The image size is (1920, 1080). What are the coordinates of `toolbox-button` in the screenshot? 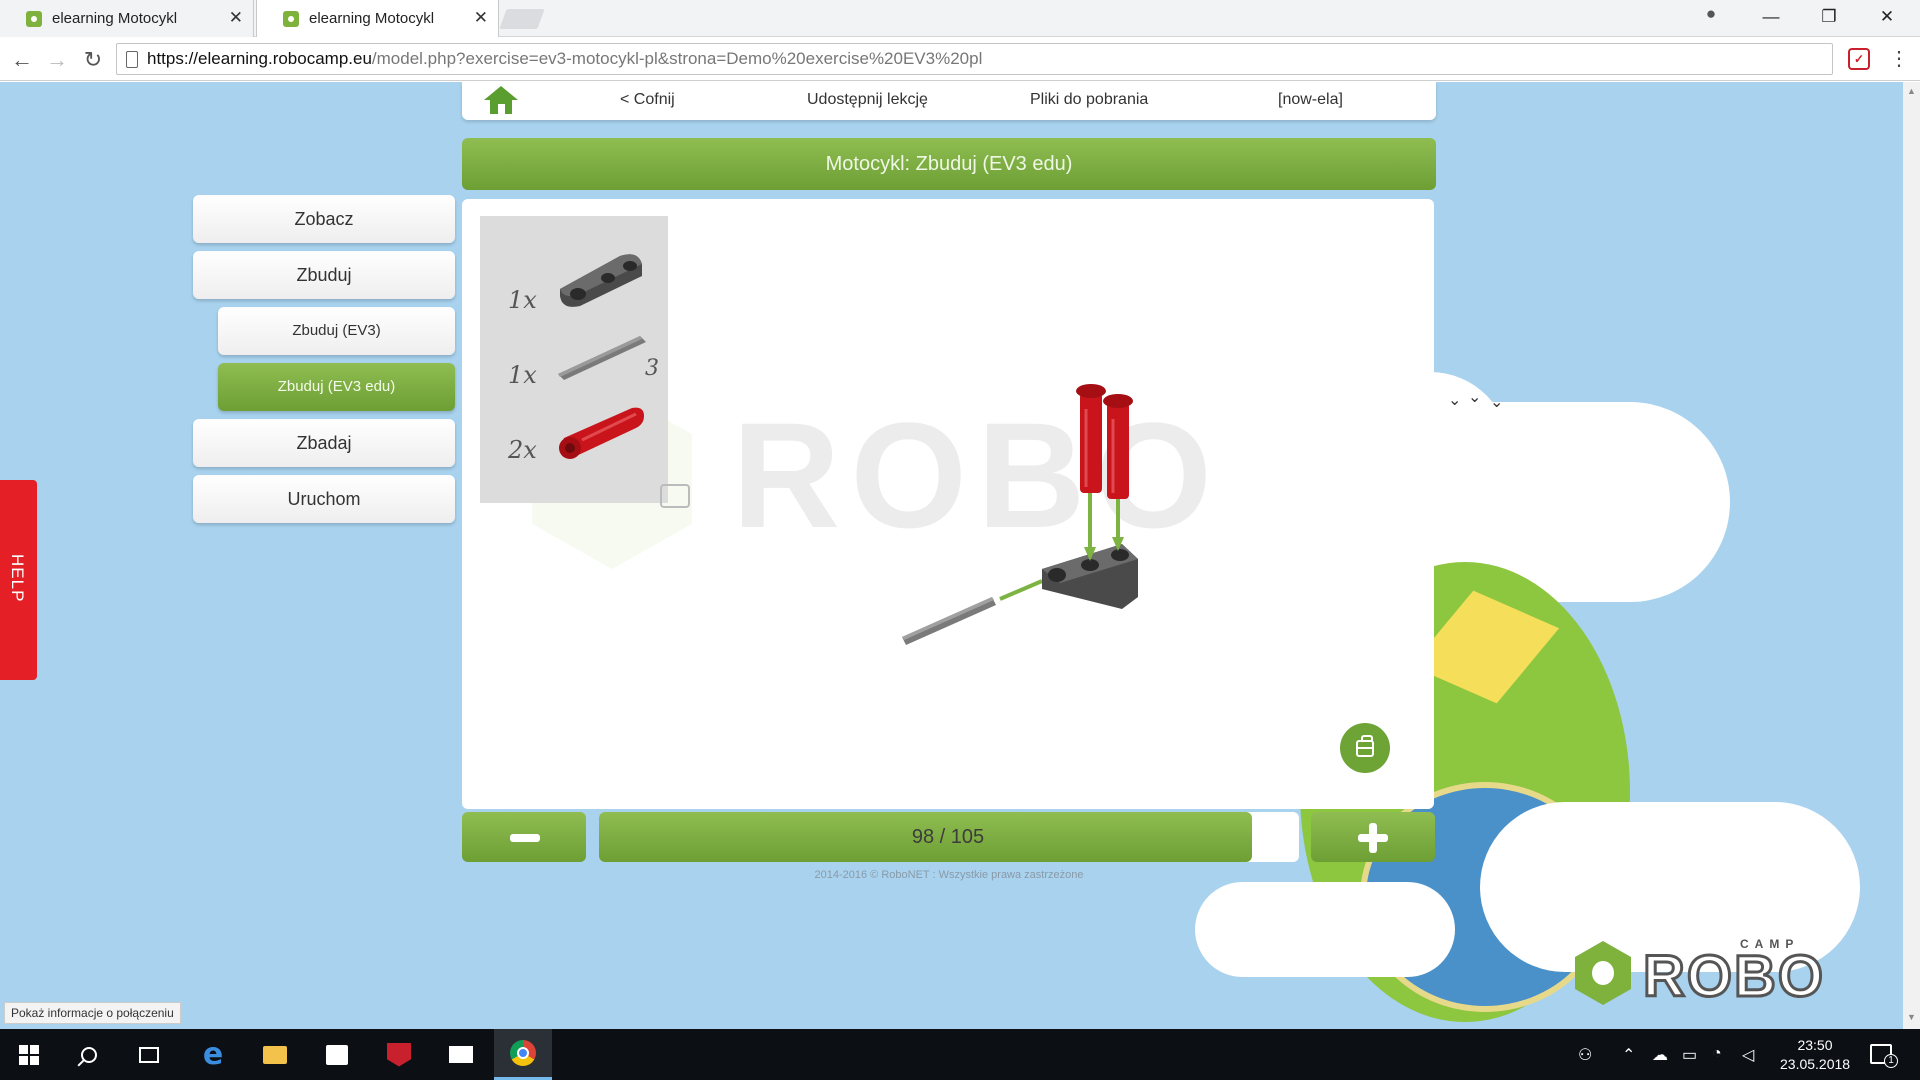 It's located at (1365, 748).